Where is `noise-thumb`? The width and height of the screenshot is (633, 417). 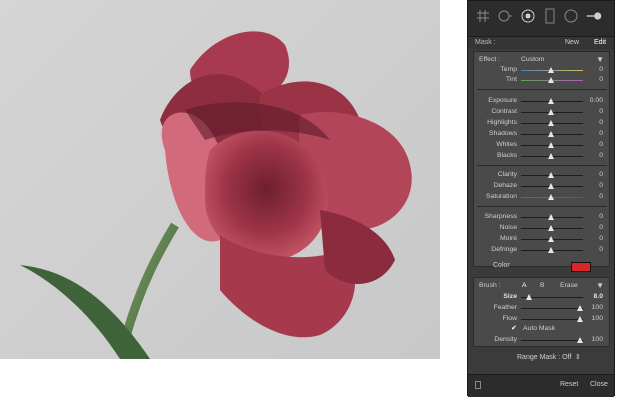
noise-thumb is located at coordinates (551, 228).